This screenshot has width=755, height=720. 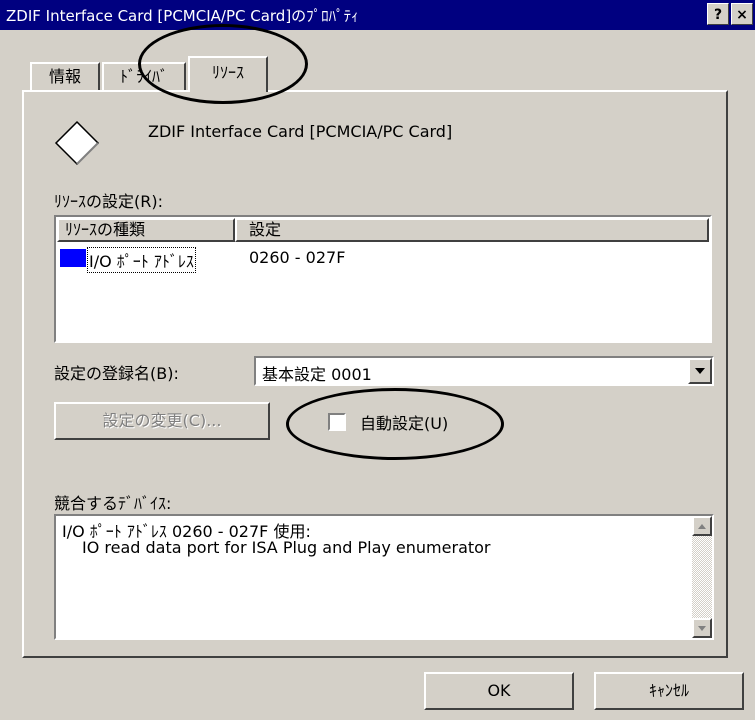 I want to click on help-button: ?, so click(x=718, y=14).